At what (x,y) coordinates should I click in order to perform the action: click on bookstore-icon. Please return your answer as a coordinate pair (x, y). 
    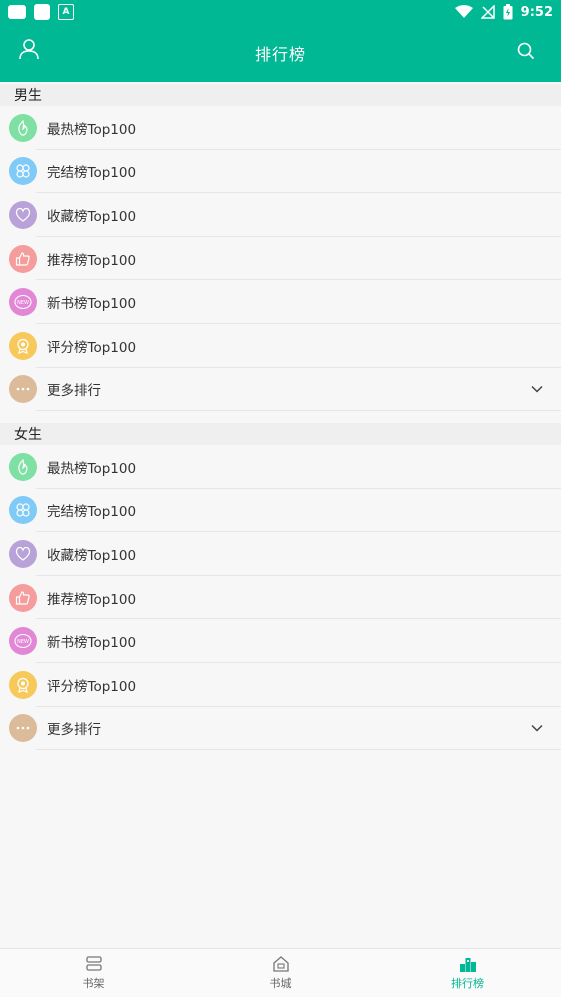
    Looking at the image, I should click on (280, 964).